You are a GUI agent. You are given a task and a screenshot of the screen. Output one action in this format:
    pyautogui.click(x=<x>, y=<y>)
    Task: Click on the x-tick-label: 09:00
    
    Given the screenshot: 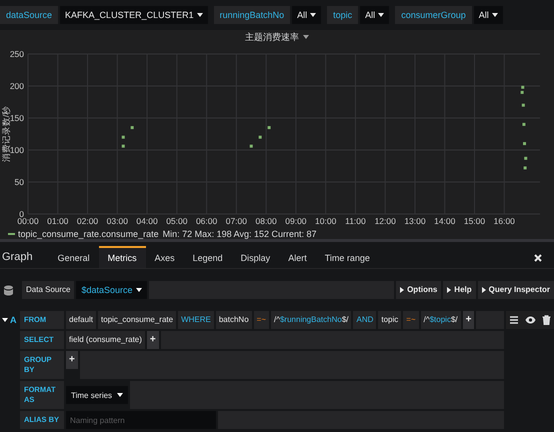 What is the action you would take?
    pyautogui.click(x=296, y=221)
    